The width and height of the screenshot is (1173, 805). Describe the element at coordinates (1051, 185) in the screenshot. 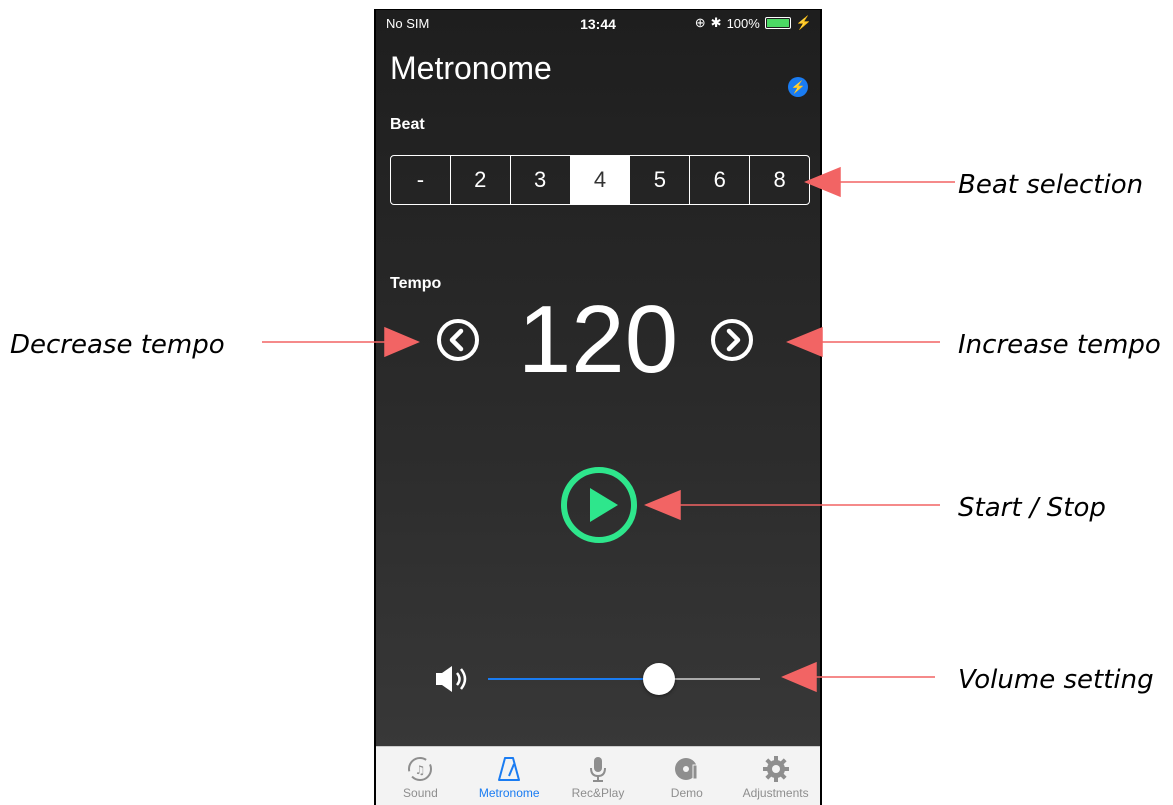

I see `annotation-beat-selection: Beat selection` at that location.